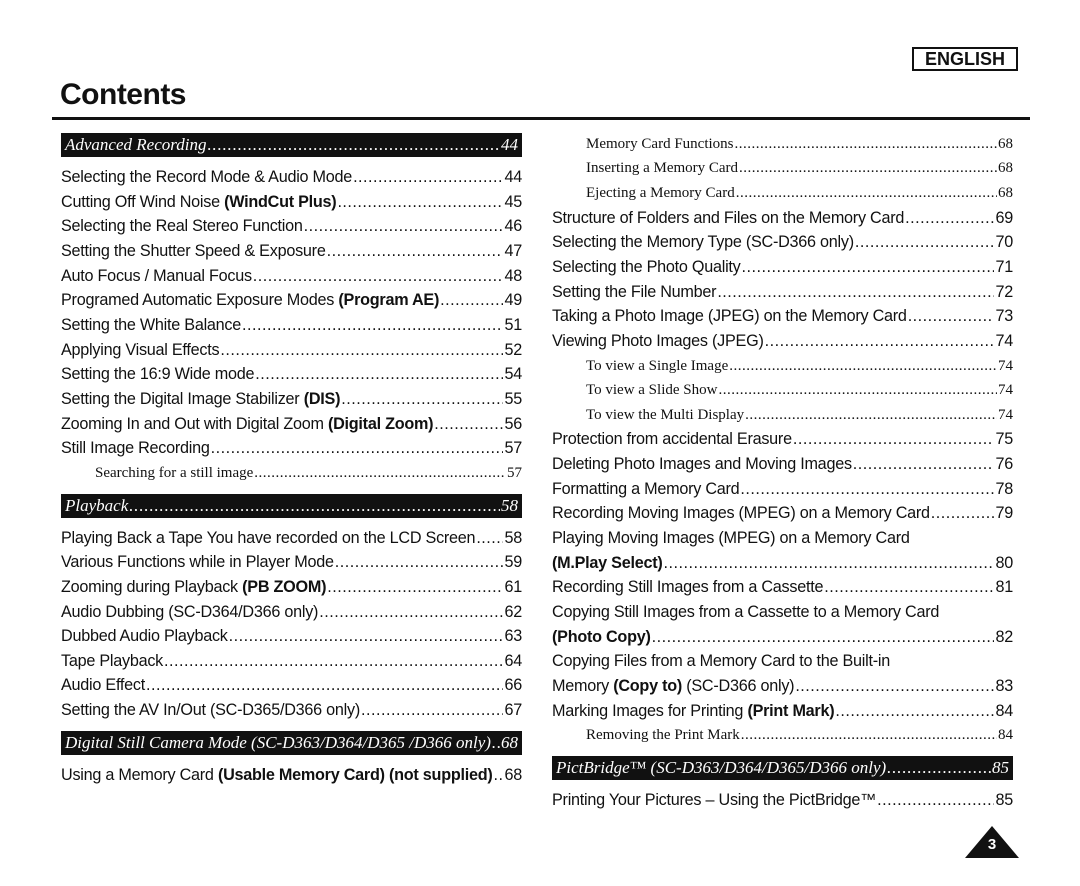  Describe the element at coordinates (174, 473) in the screenshot. I see `entry-title: Searching for a still image` at that location.